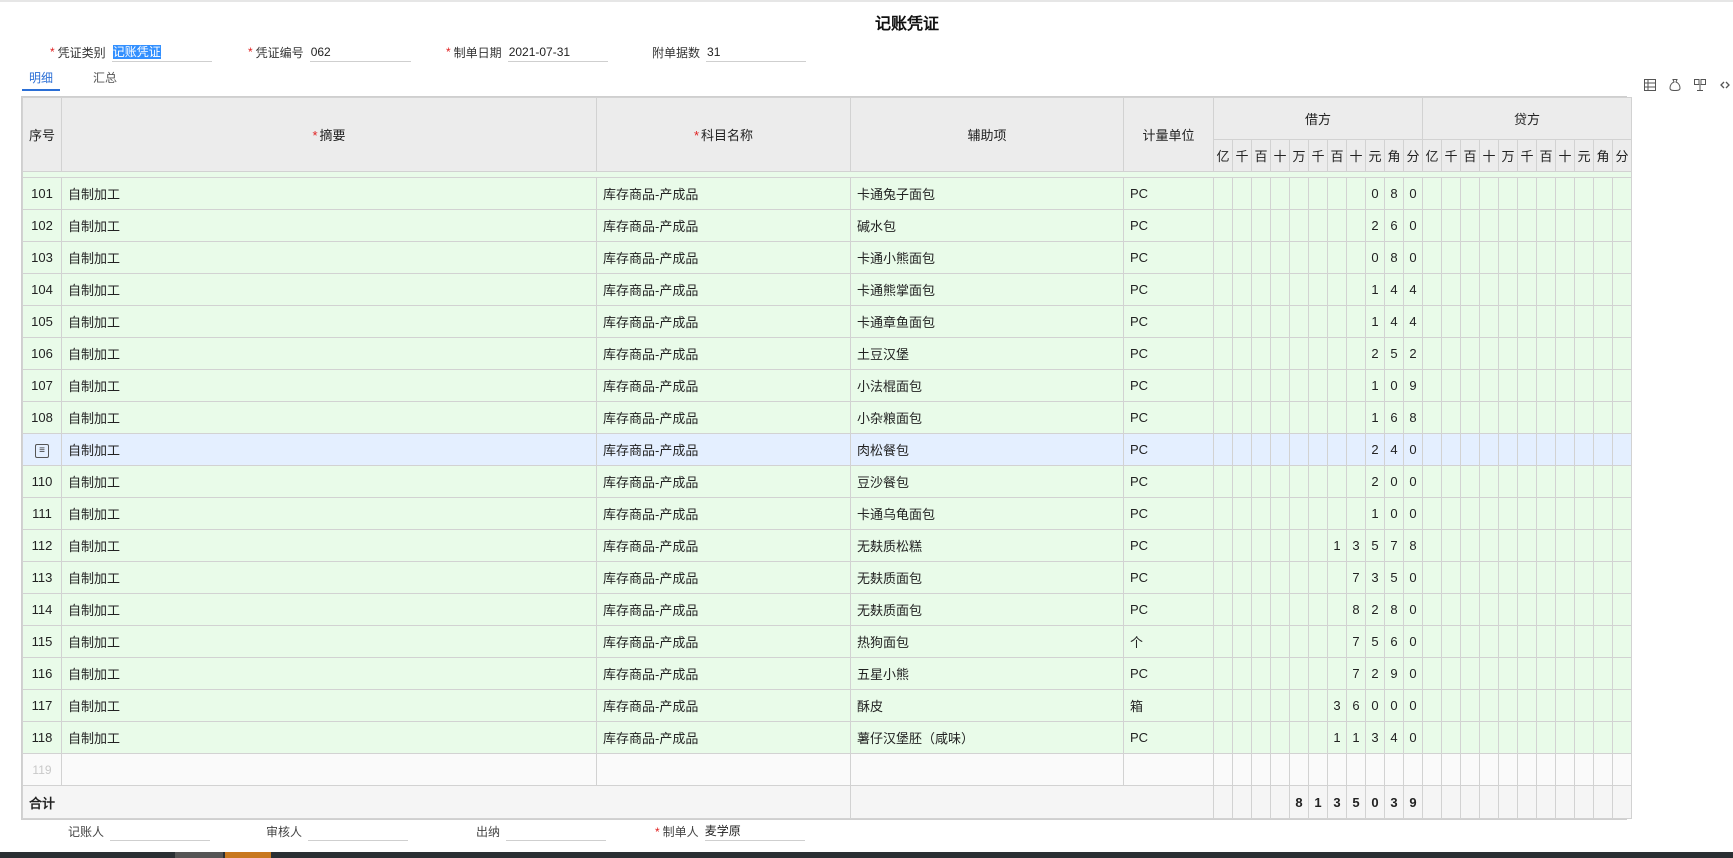 The height and width of the screenshot is (858, 1733). Describe the element at coordinates (1375, 737) in the screenshot. I see `debit-digit-cell: 3` at that location.